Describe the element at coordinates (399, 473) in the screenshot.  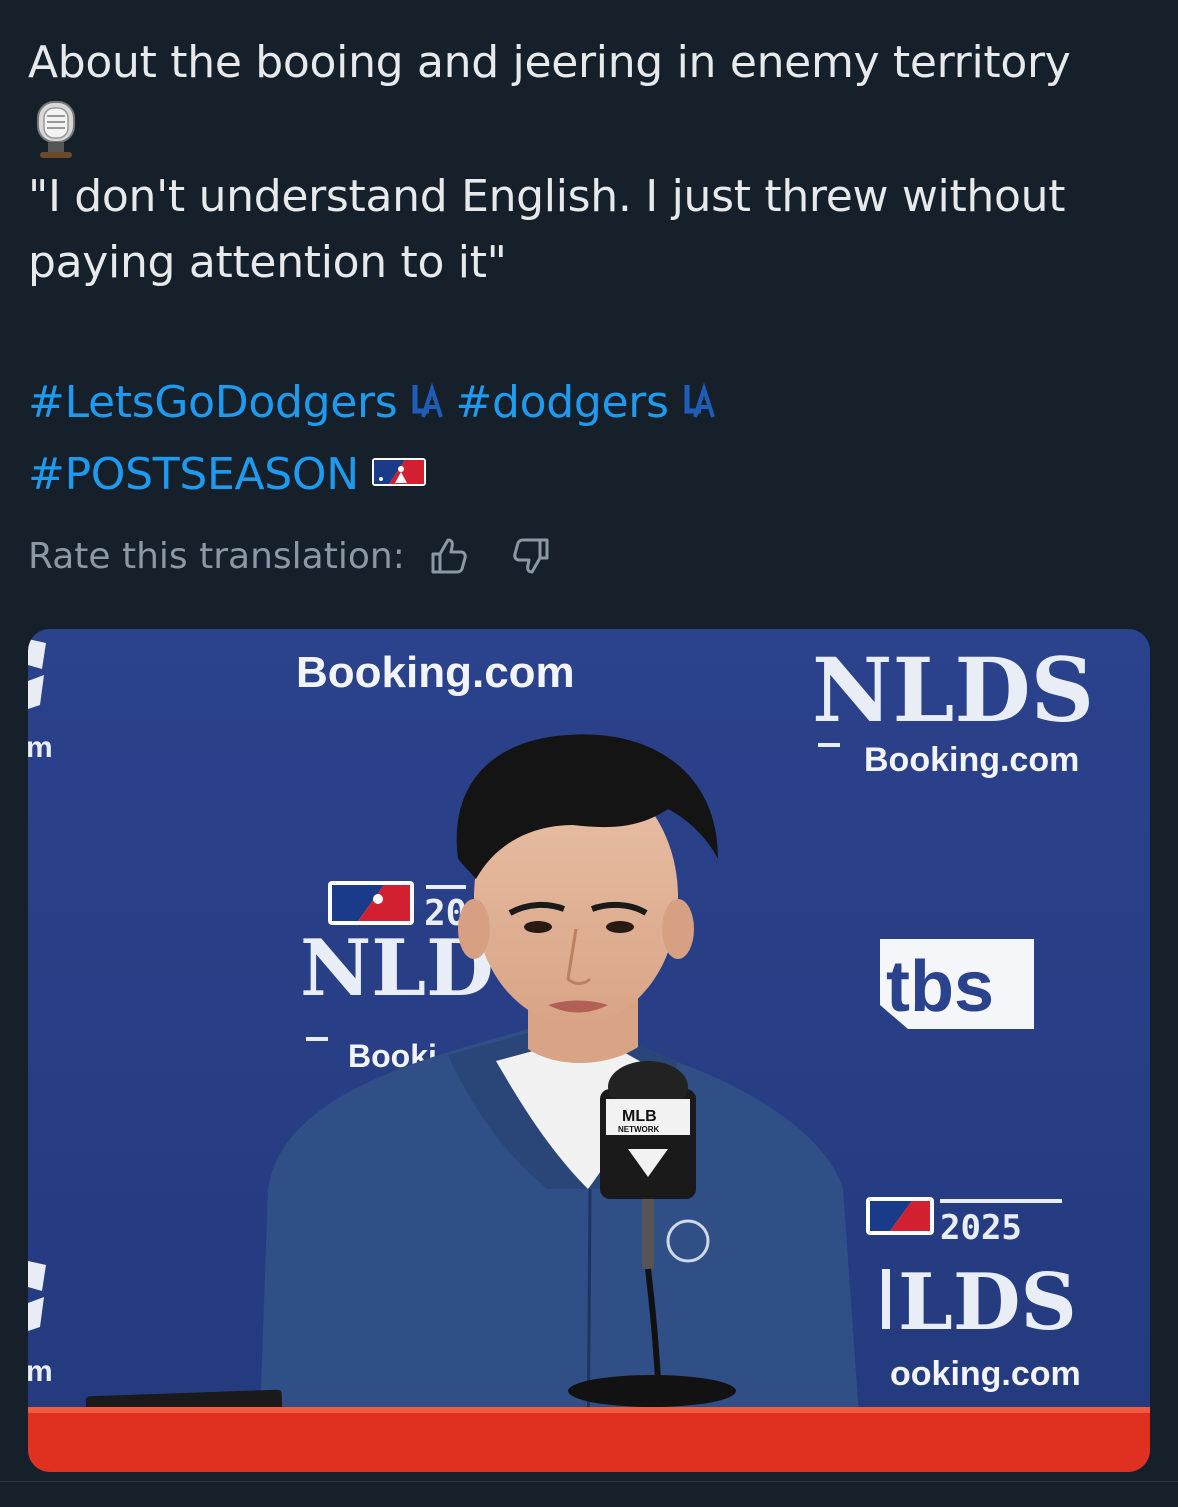
I see `mlb-logo-icon` at that location.